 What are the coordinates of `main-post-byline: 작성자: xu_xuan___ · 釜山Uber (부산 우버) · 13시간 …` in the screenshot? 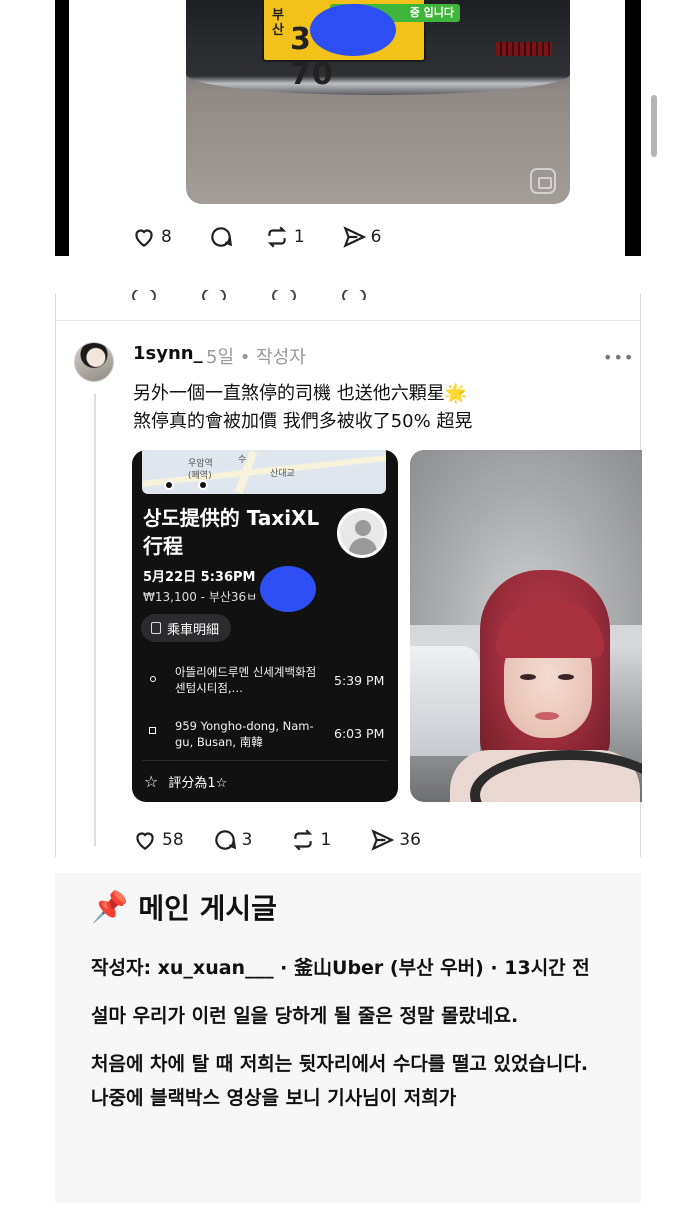 It's located at (340, 968).